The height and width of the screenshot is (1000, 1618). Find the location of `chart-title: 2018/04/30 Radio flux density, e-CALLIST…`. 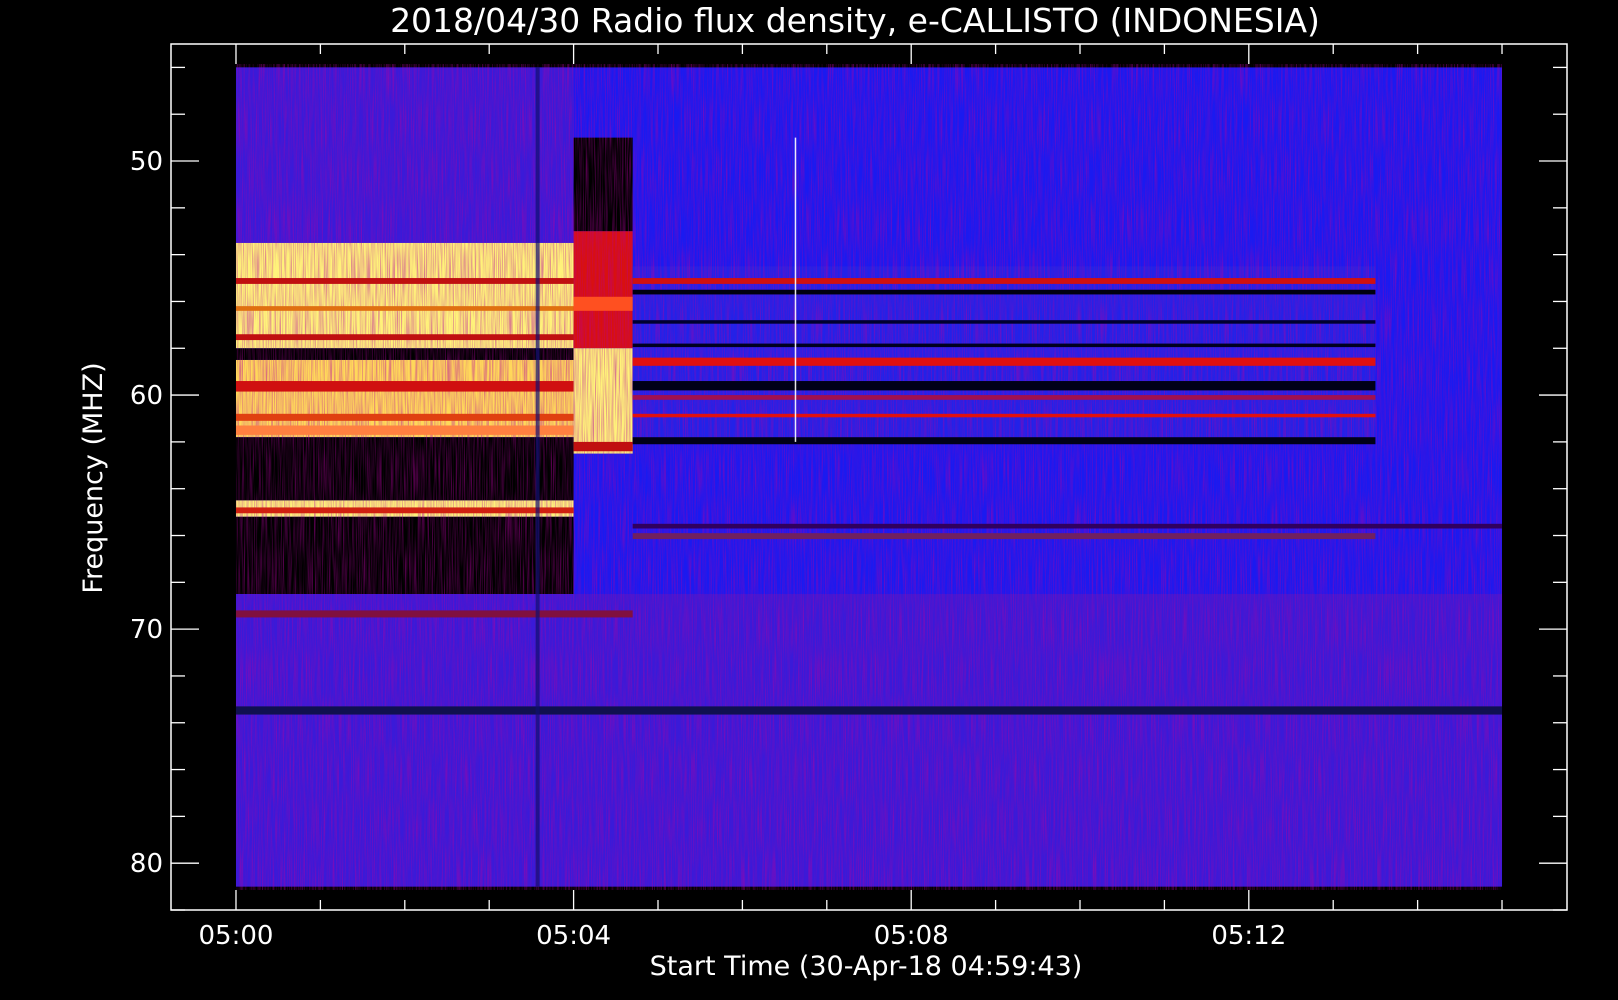

chart-title: 2018/04/30 Radio flux density, e-CALLIST… is located at coordinates (855, 20).